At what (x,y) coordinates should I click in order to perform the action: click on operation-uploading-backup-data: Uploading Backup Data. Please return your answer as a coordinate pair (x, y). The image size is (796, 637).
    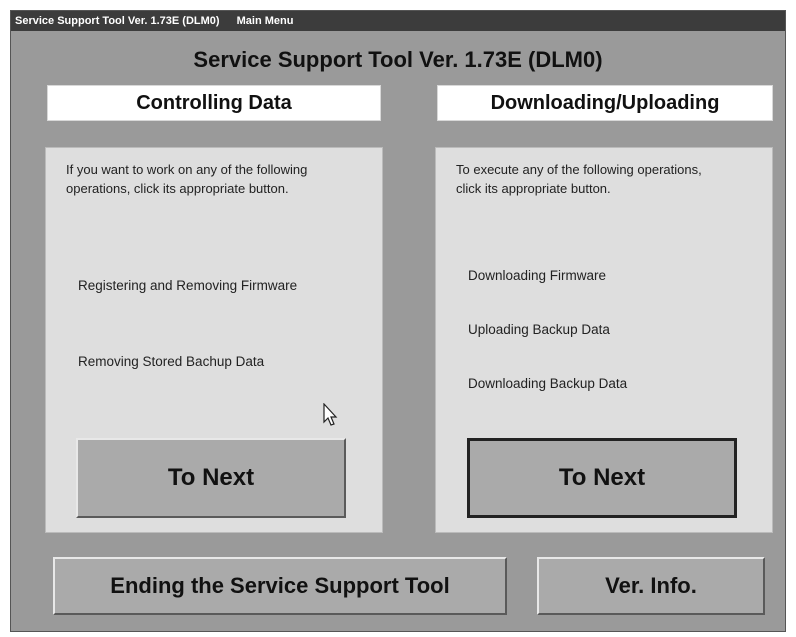
    Looking at the image, I should click on (539, 329).